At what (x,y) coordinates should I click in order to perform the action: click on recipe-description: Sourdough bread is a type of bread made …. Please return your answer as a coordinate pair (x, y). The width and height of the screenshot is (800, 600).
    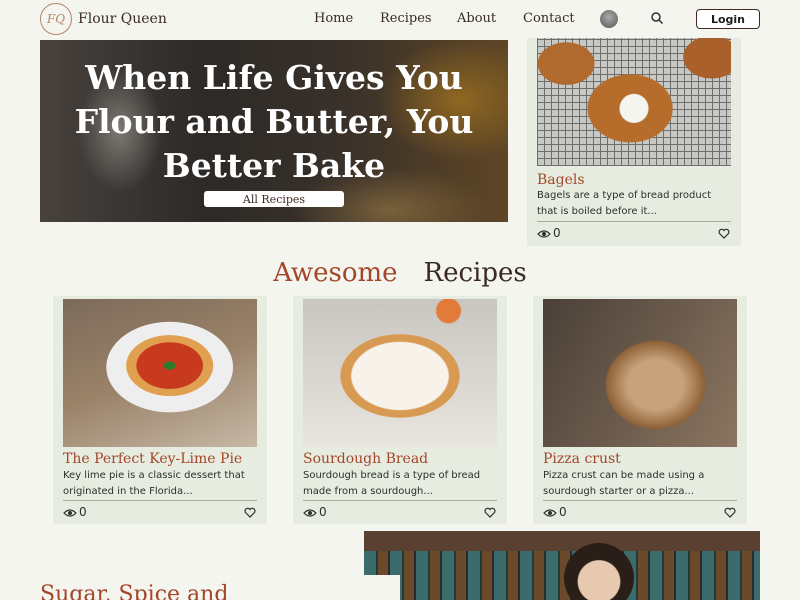
    Looking at the image, I should click on (392, 483).